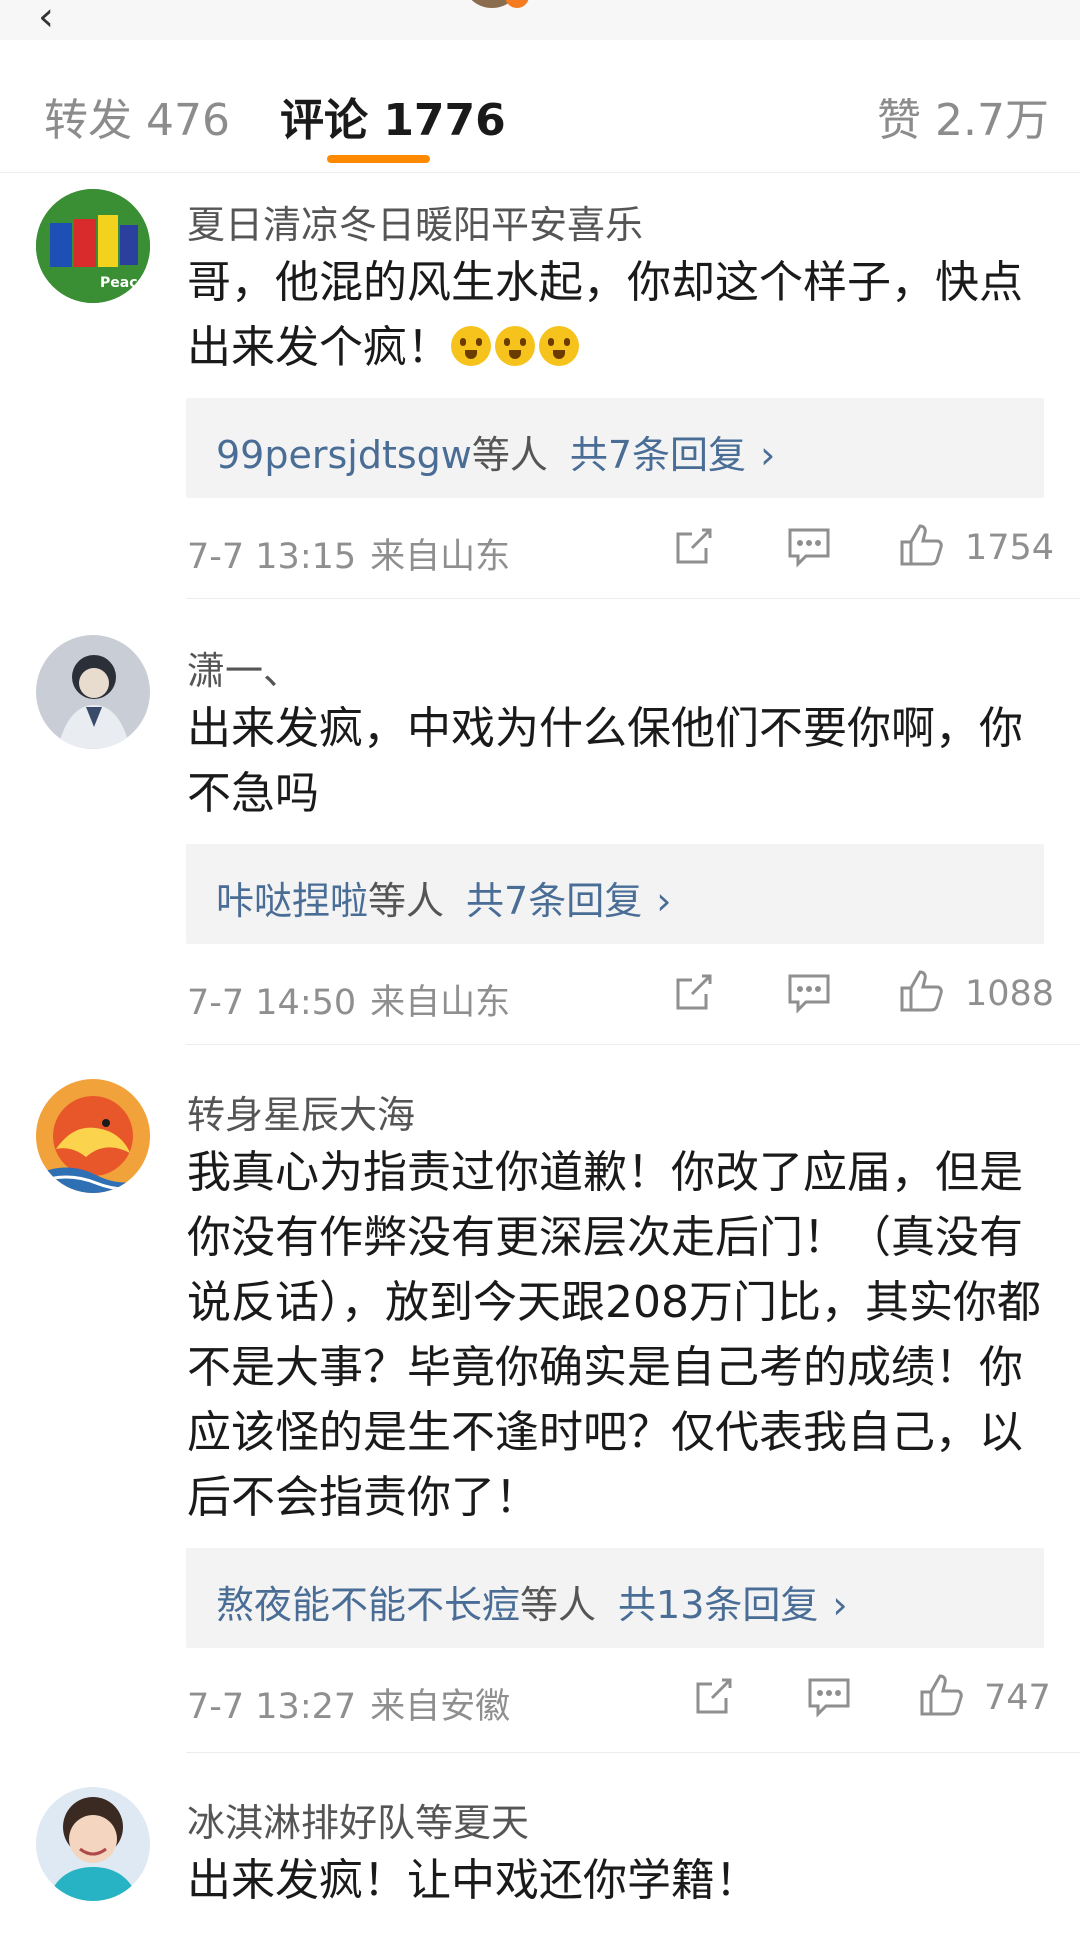  Describe the element at coordinates (244, 667) in the screenshot. I see `username: 潇一、` at that location.